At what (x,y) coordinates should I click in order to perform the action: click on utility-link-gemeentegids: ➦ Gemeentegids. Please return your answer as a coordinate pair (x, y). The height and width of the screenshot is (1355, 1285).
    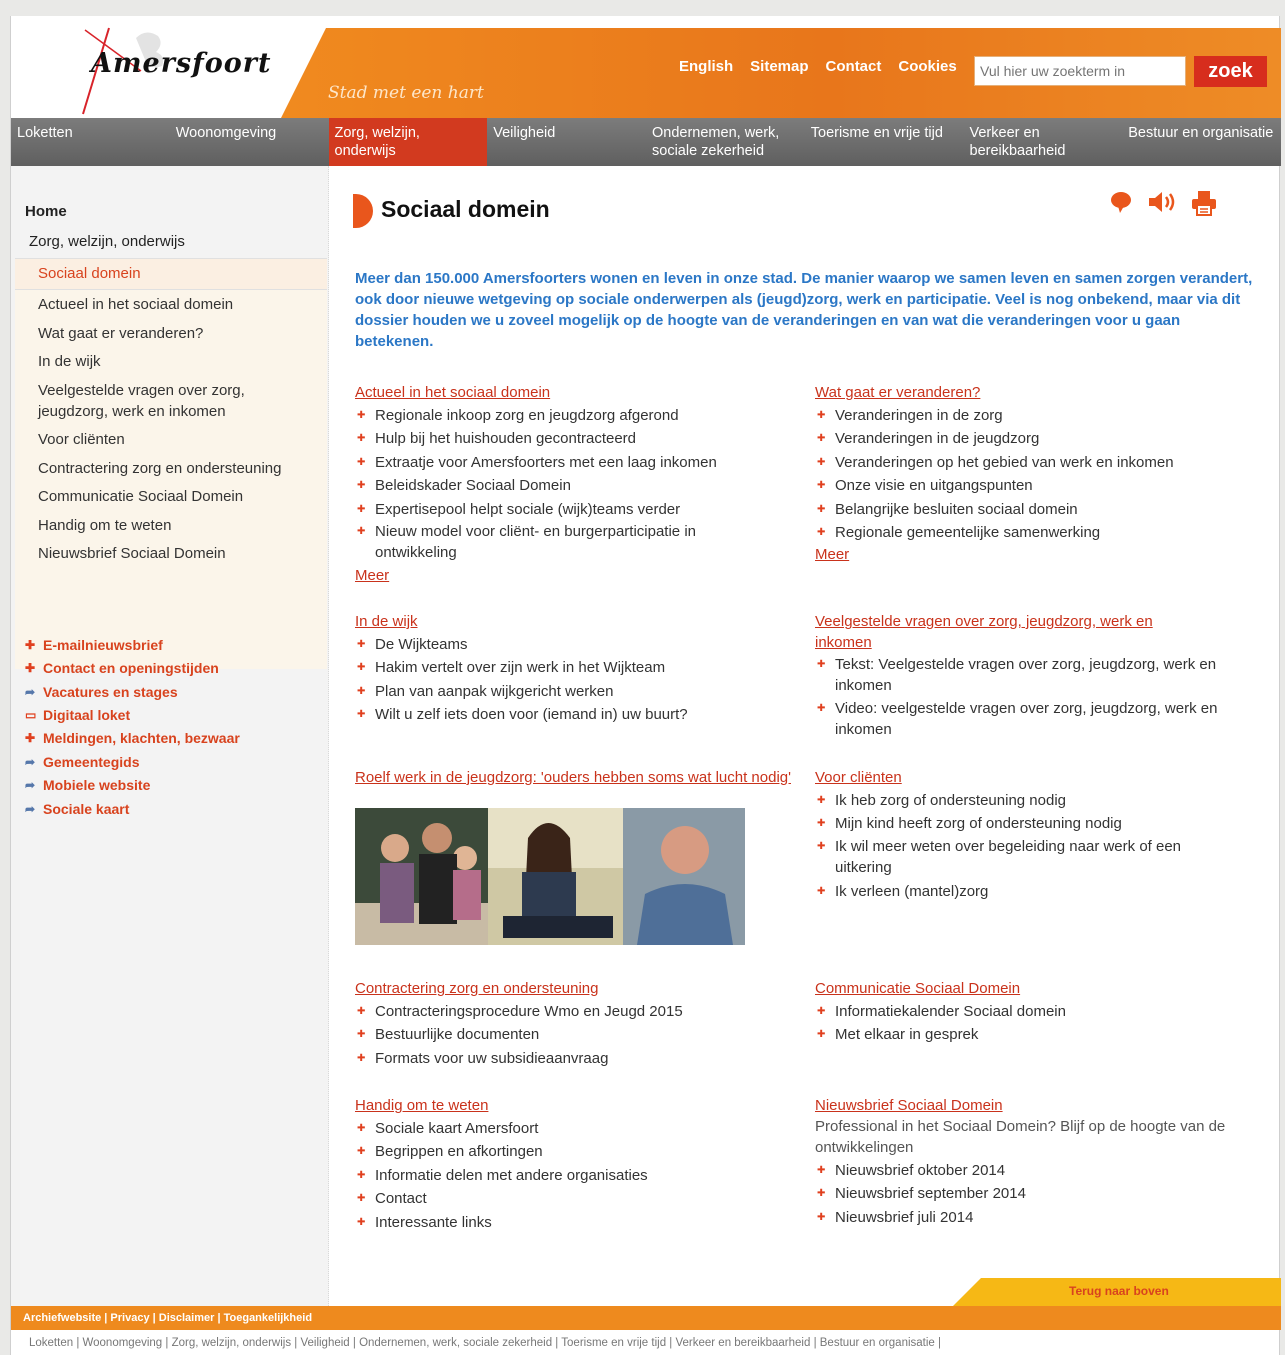
    Looking at the image, I should click on (82, 762).